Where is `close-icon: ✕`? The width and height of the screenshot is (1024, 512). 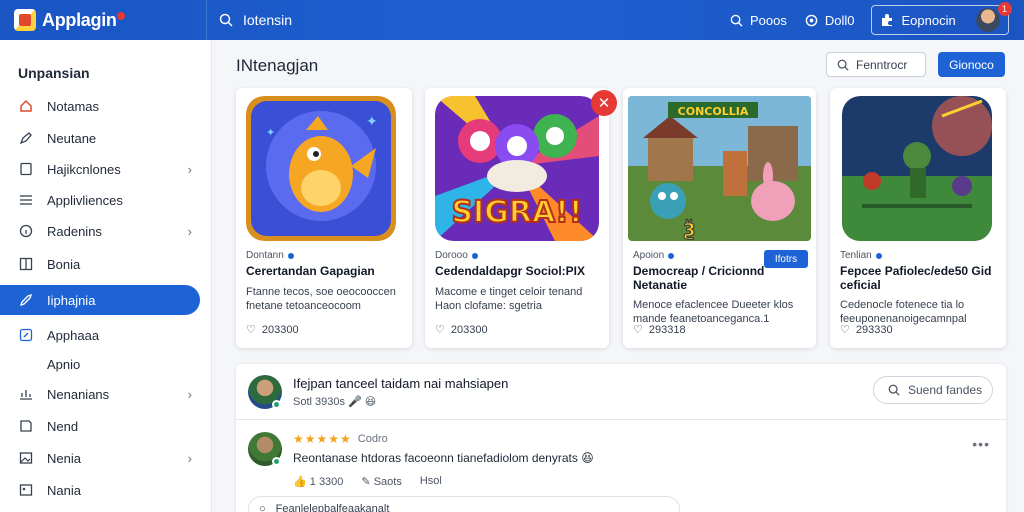 close-icon: ✕ is located at coordinates (604, 103).